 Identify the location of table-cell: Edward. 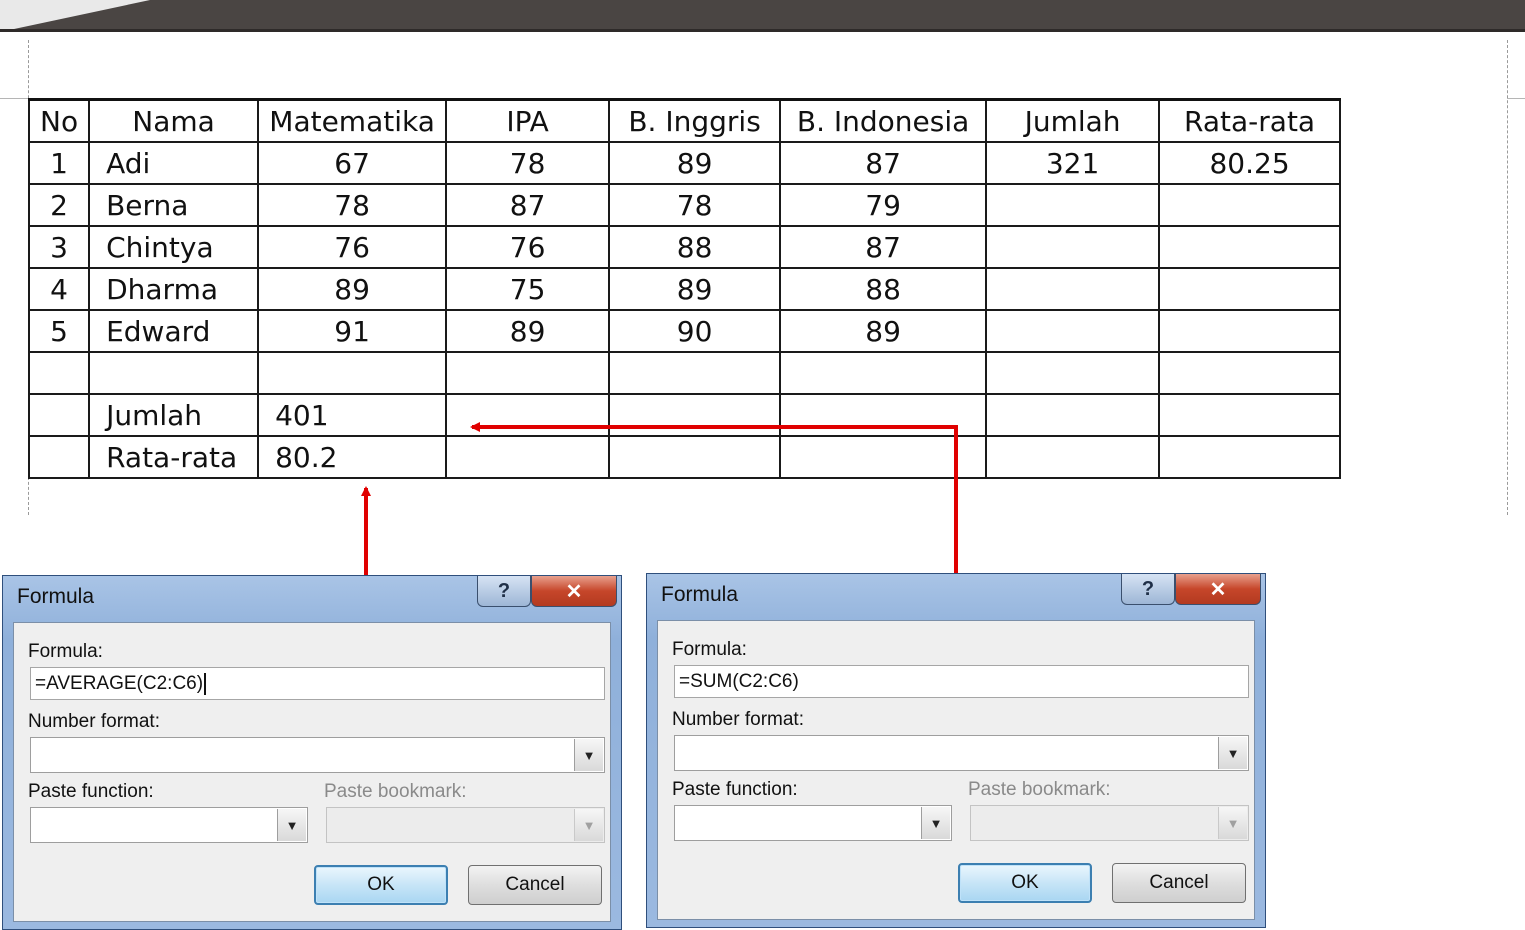
(174, 331).